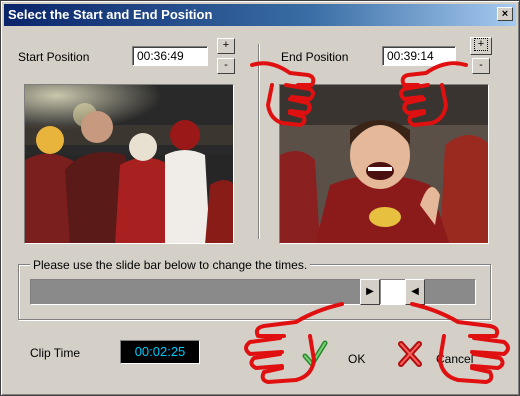  I want to click on ok-button: OK, so click(341, 354).